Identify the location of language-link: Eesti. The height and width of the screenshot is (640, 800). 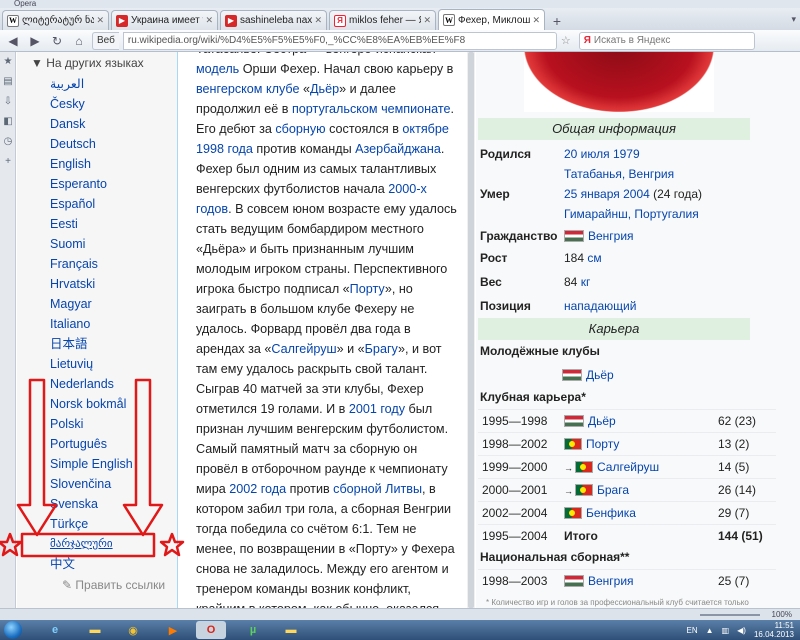
(91, 224).